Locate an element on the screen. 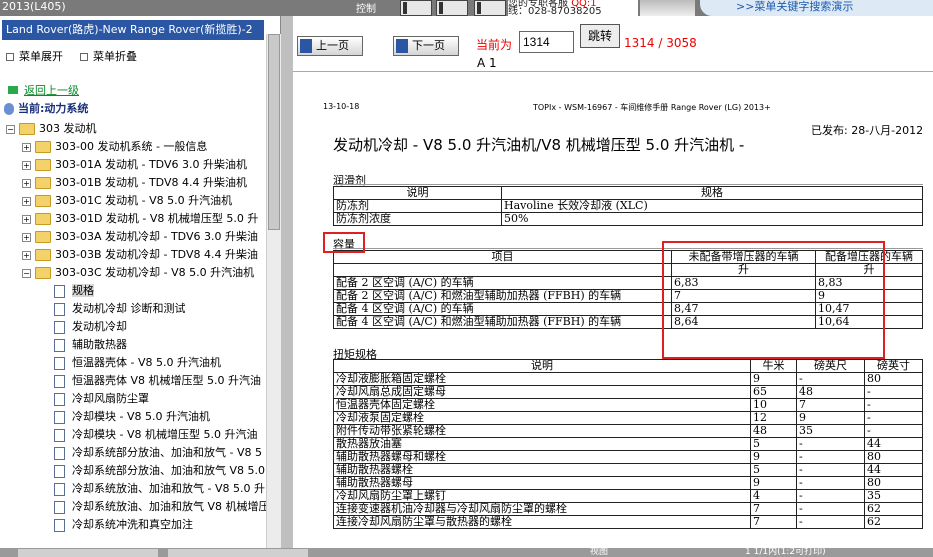 The height and width of the screenshot is (557, 933). menu-collapse-button: 菜单折叠 is located at coordinates (108, 56).